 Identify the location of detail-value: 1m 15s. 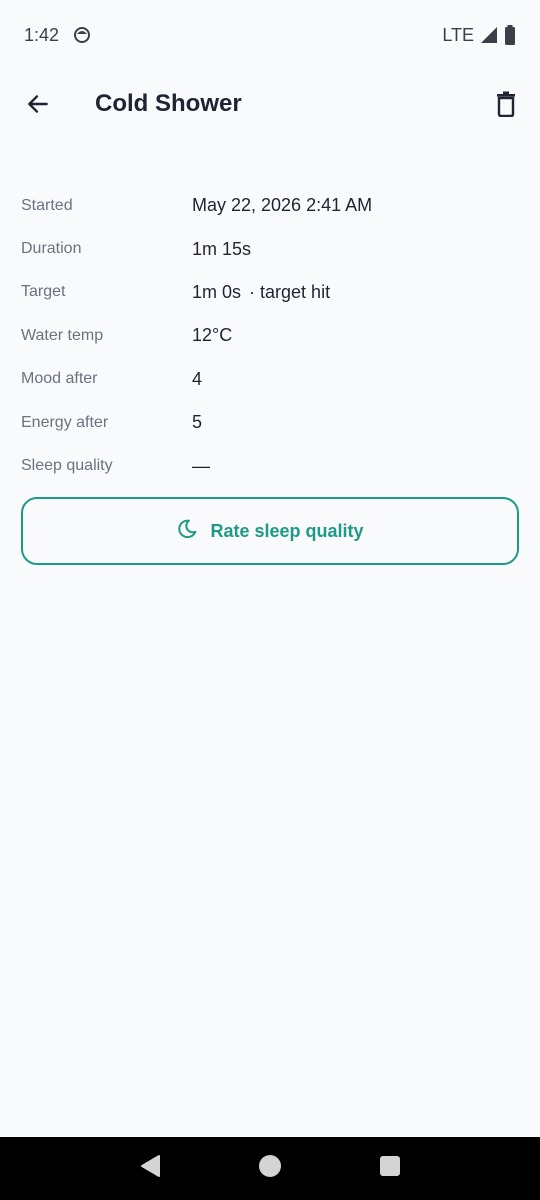
(222, 248).